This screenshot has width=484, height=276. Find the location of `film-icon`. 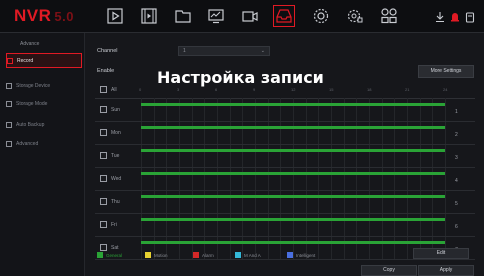

film-icon is located at coordinates (149, 16).